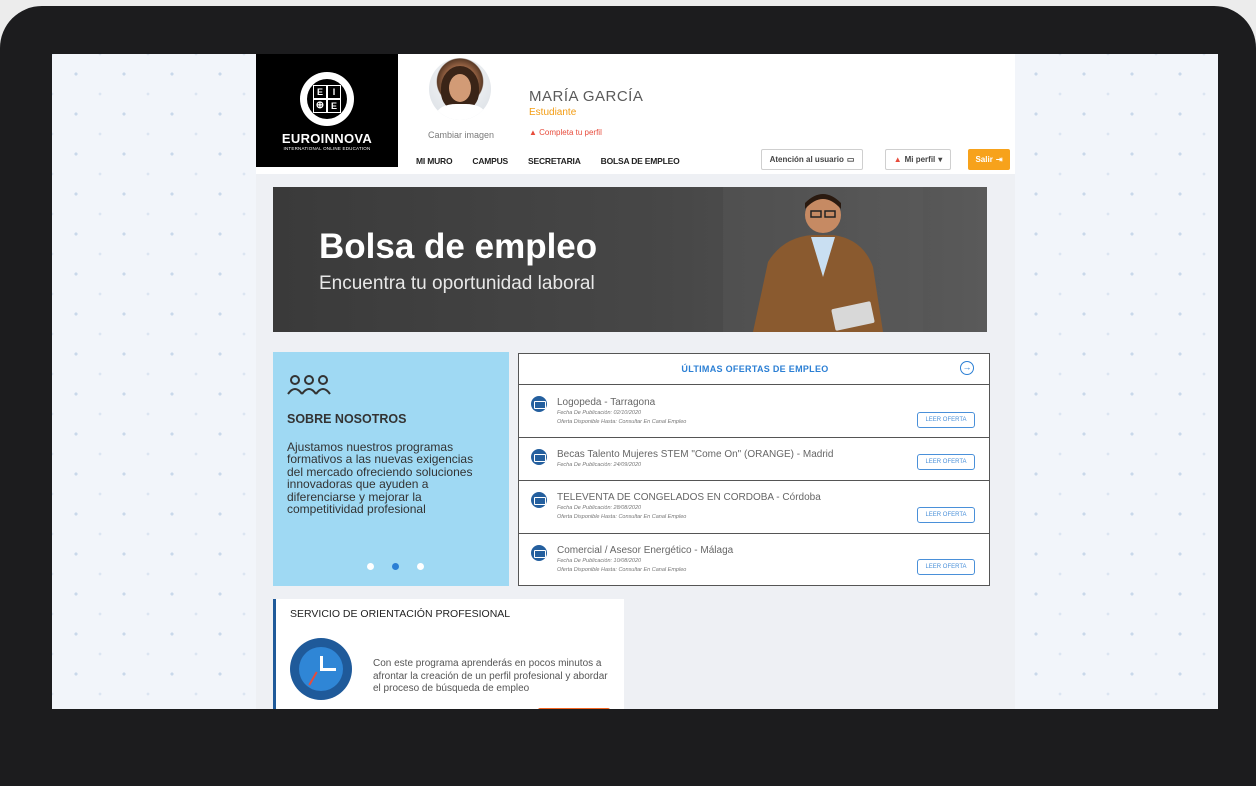  I want to click on globe-icon: ⊕, so click(320, 106).